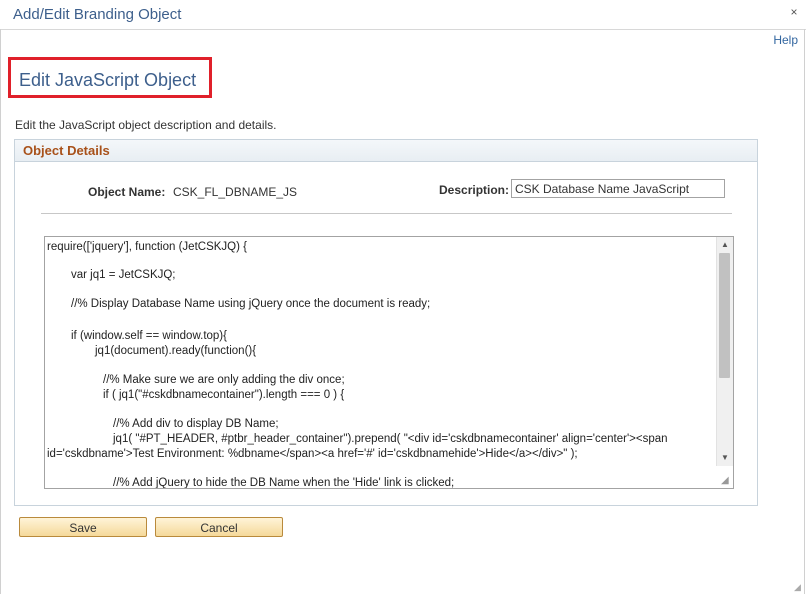  I want to click on page-title: Edit JavaScript Object, so click(108, 80).